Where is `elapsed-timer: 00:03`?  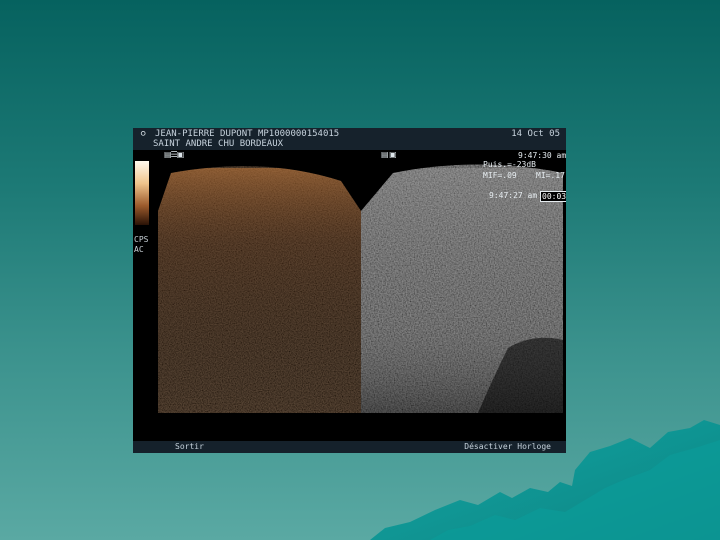
elapsed-timer: 00:03 is located at coordinates (553, 196).